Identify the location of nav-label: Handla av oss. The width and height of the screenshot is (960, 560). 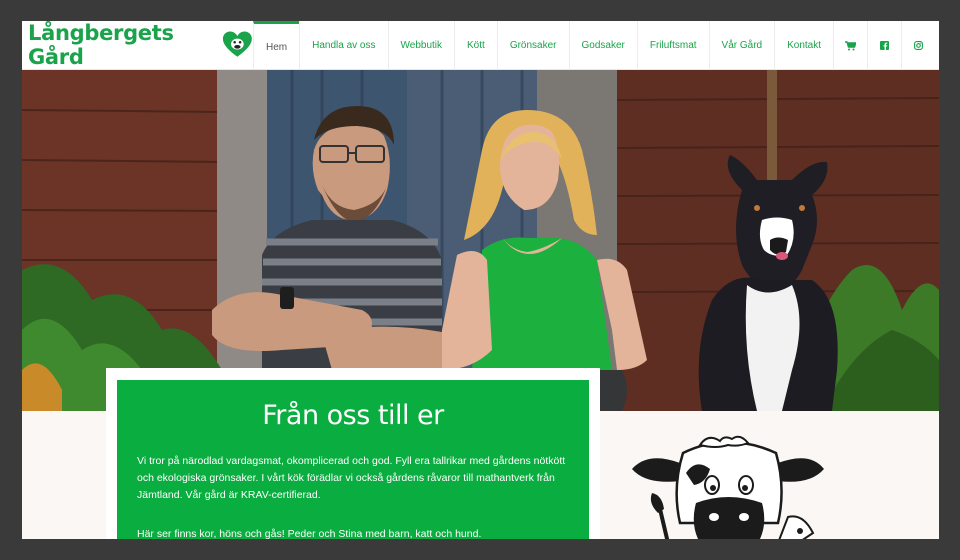
(344, 45).